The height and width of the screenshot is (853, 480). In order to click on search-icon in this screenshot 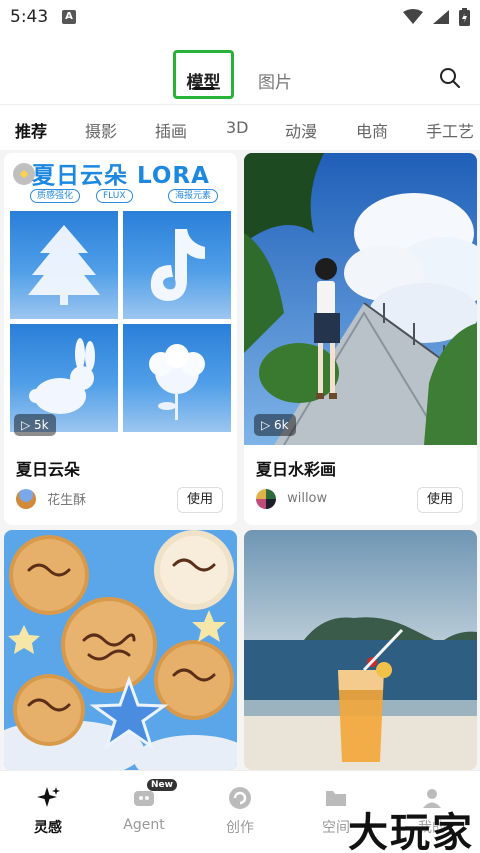, I will do `click(450, 78)`.